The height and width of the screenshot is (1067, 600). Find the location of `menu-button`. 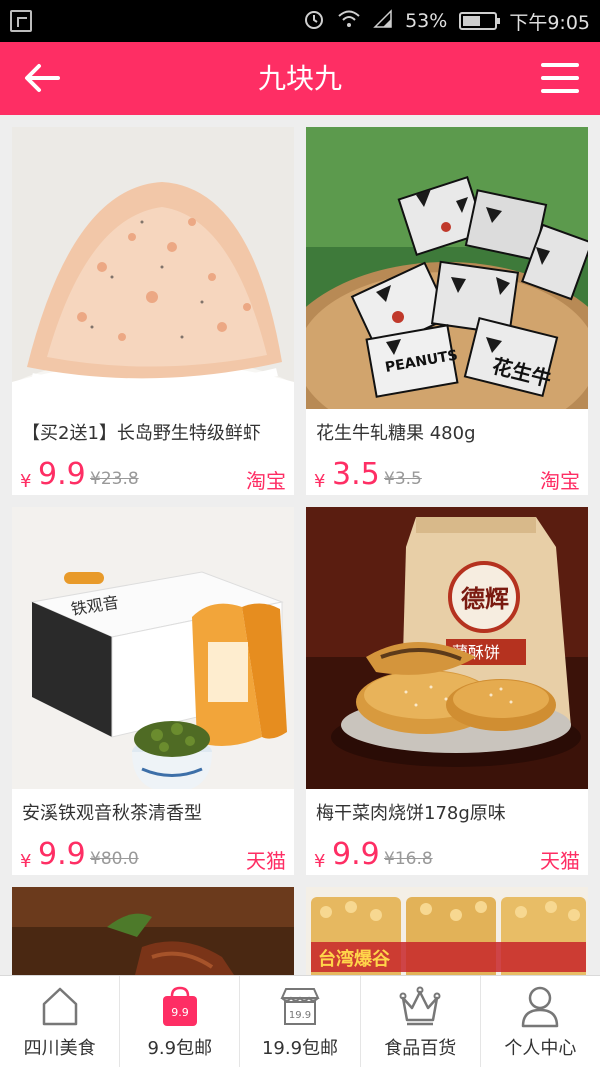

menu-button is located at coordinates (560, 78).